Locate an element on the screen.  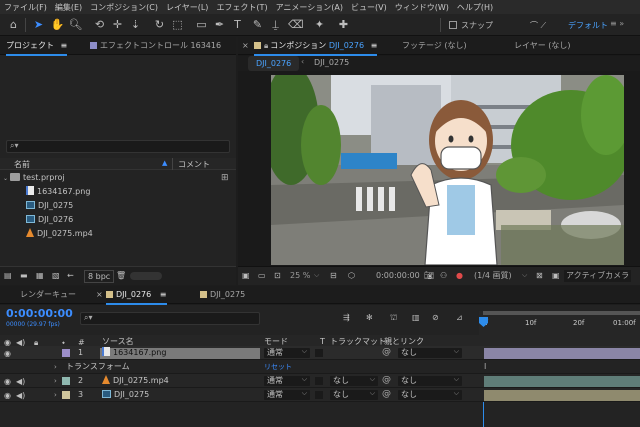
pan-camera-icon: ✛ is located at coordinates (117, 24).